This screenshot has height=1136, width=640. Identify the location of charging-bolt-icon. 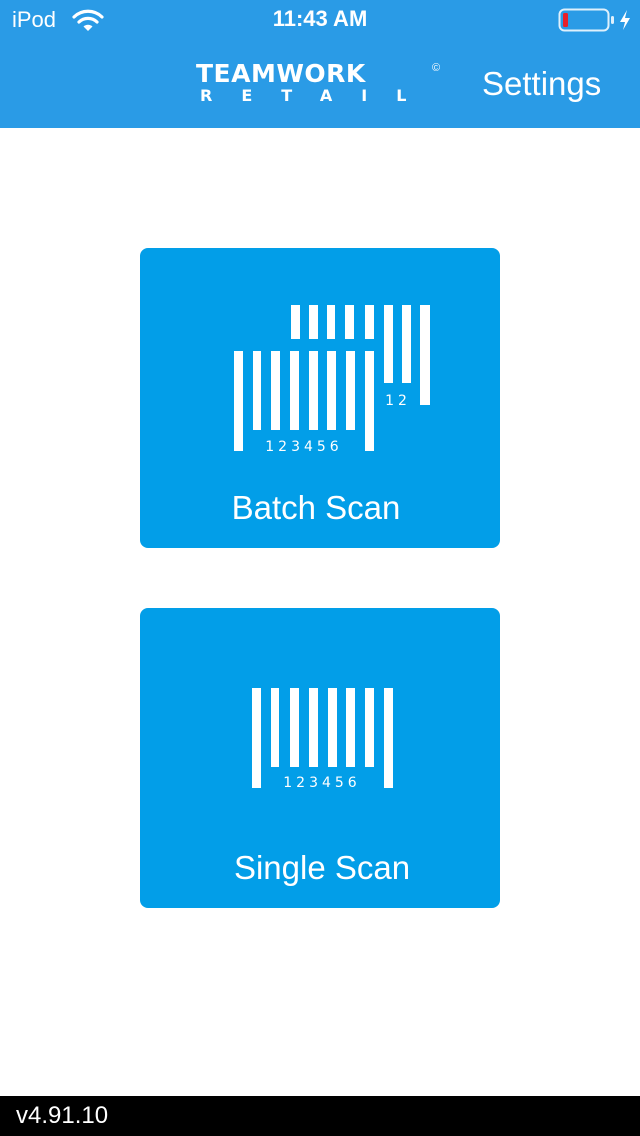
(625, 20).